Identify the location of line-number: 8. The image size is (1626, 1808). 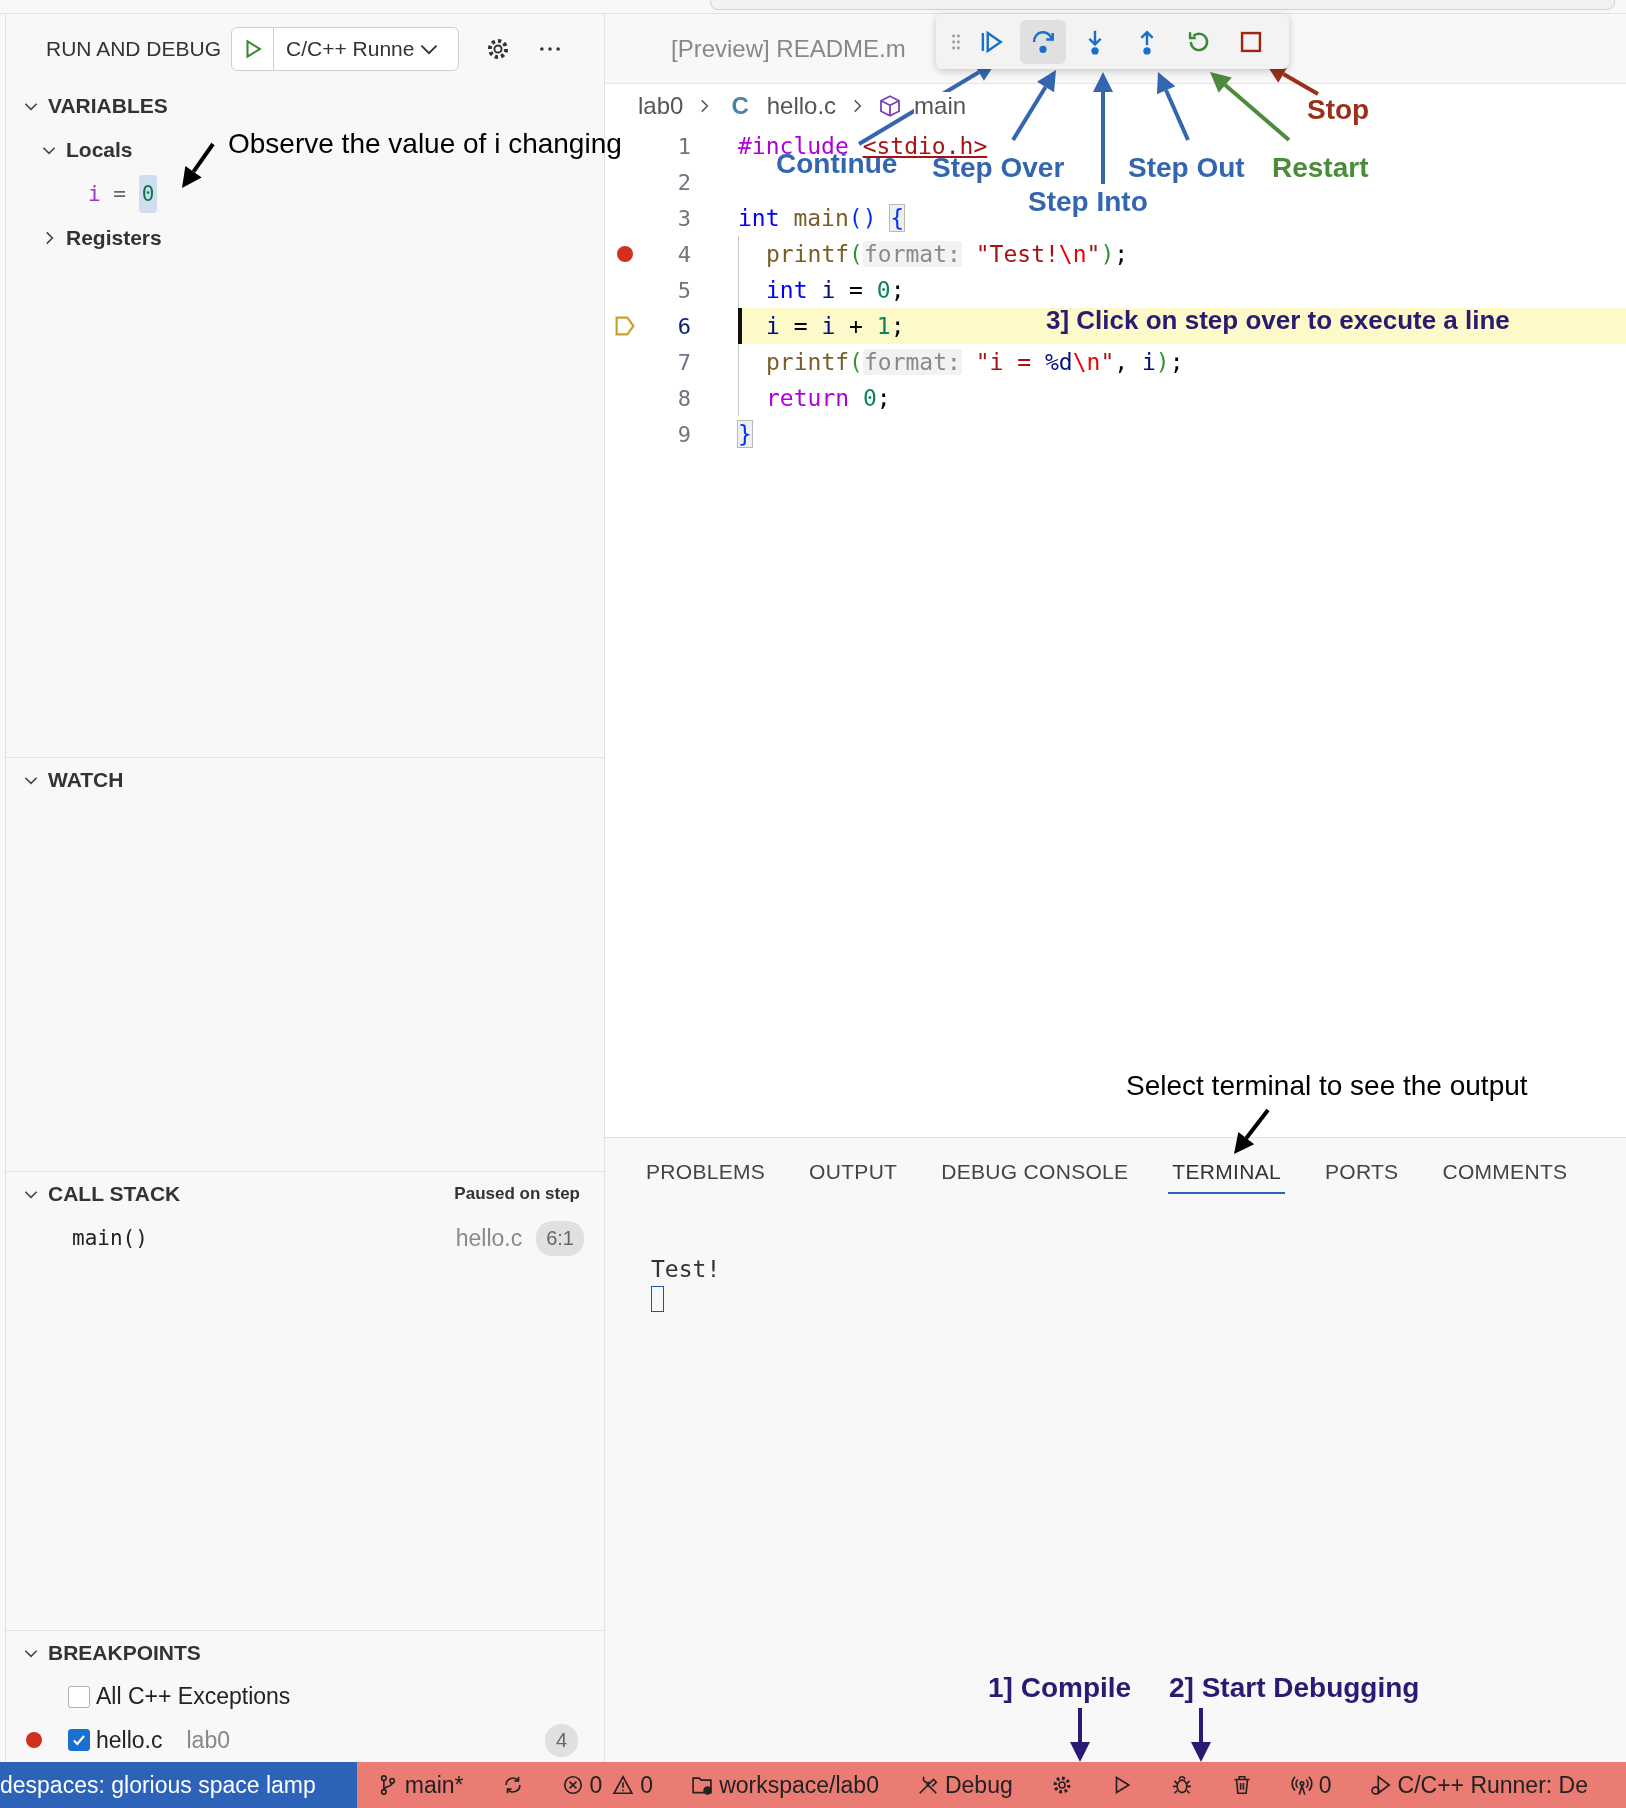
(683, 398).